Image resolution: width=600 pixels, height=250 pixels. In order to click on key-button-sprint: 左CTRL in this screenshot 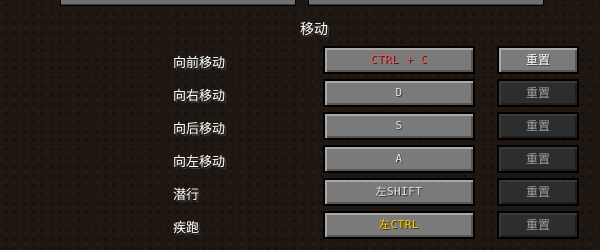, I will do `click(399, 225)`.